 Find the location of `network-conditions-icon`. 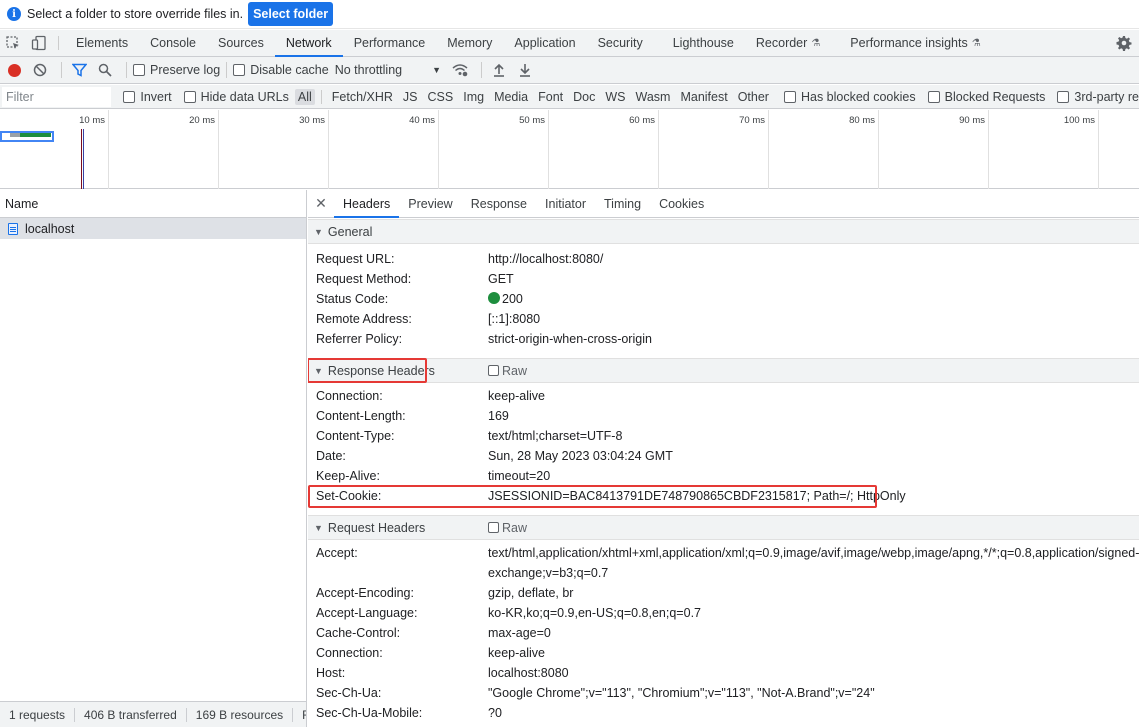

network-conditions-icon is located at coordinates (460, 70).